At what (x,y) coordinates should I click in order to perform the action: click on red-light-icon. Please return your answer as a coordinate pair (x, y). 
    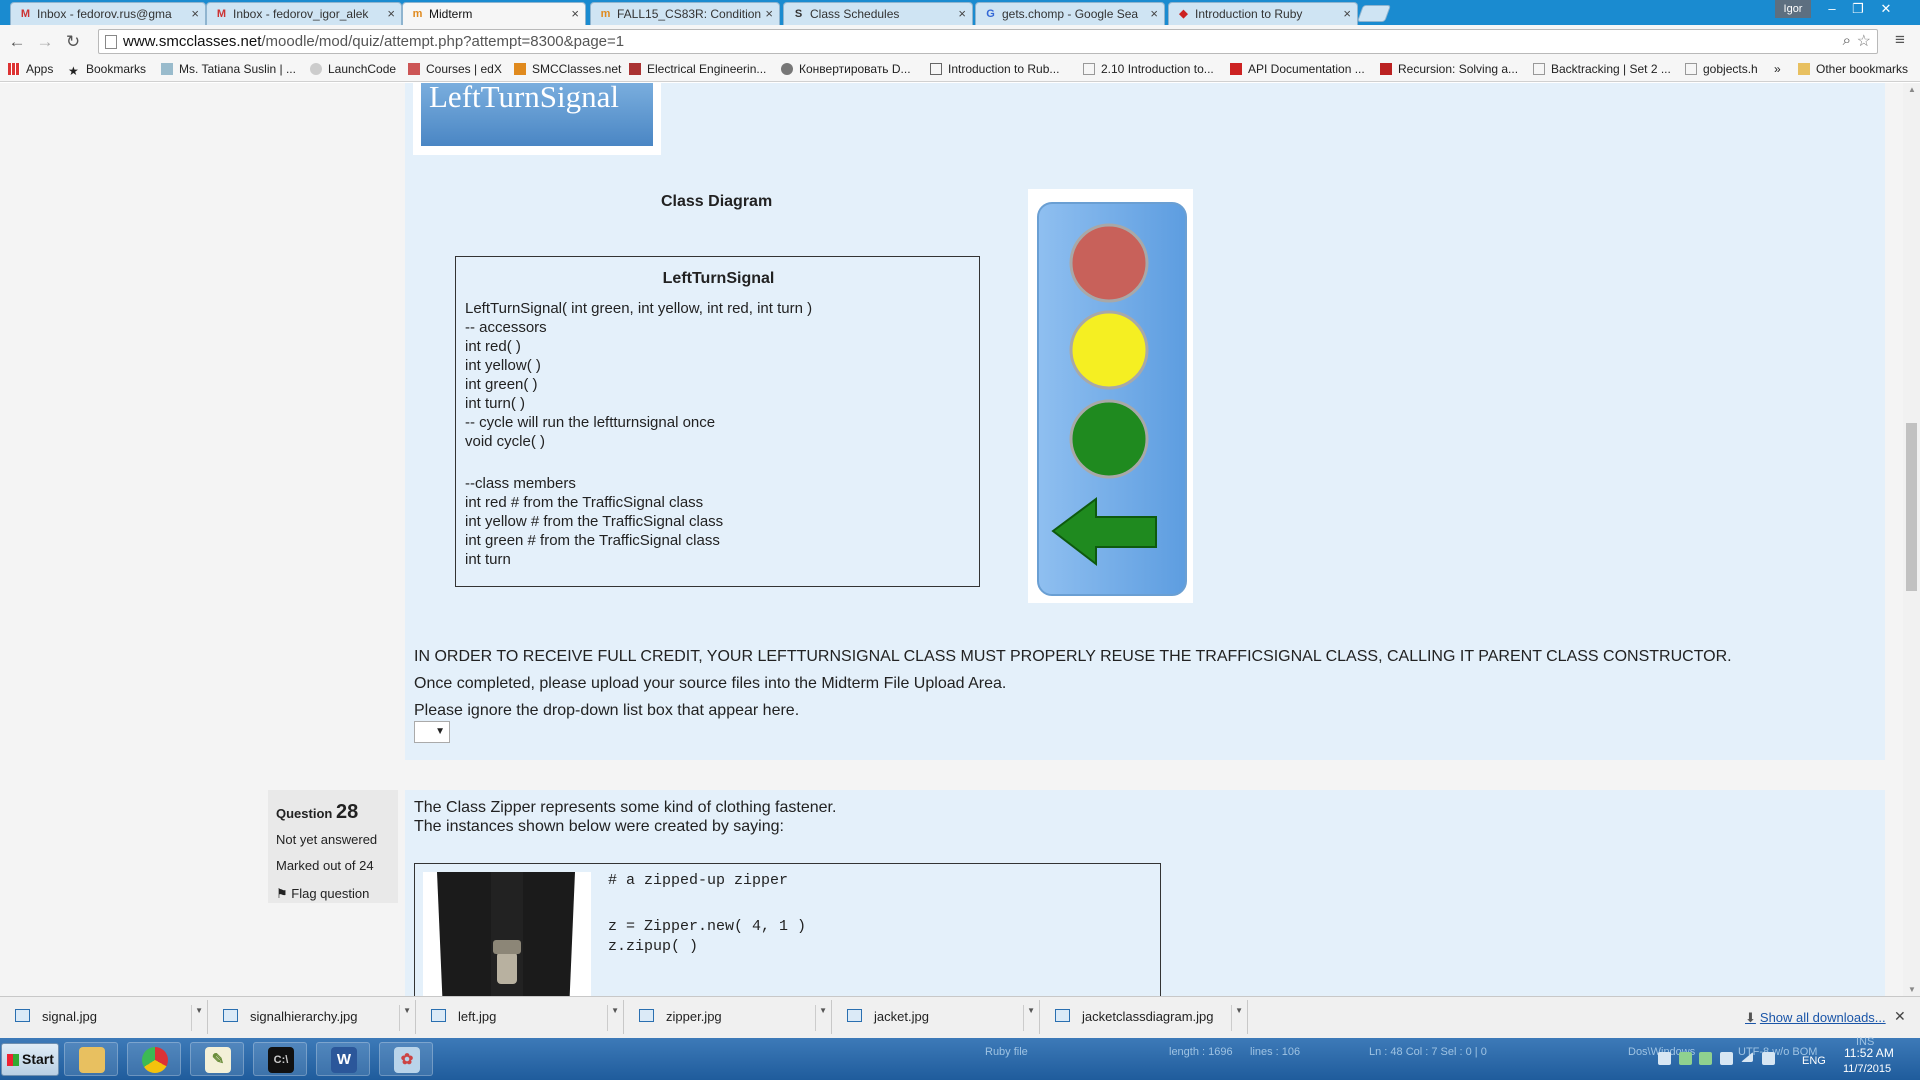
    Looking at the image, I should click on (1109, 263).